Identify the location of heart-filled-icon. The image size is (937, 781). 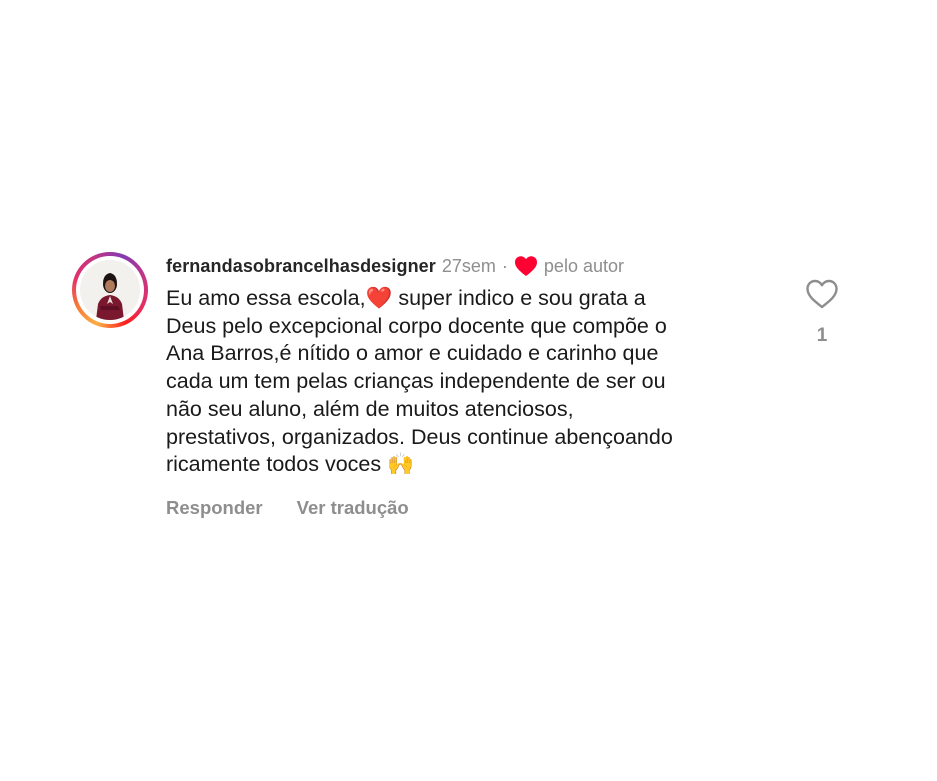
(525, 266).